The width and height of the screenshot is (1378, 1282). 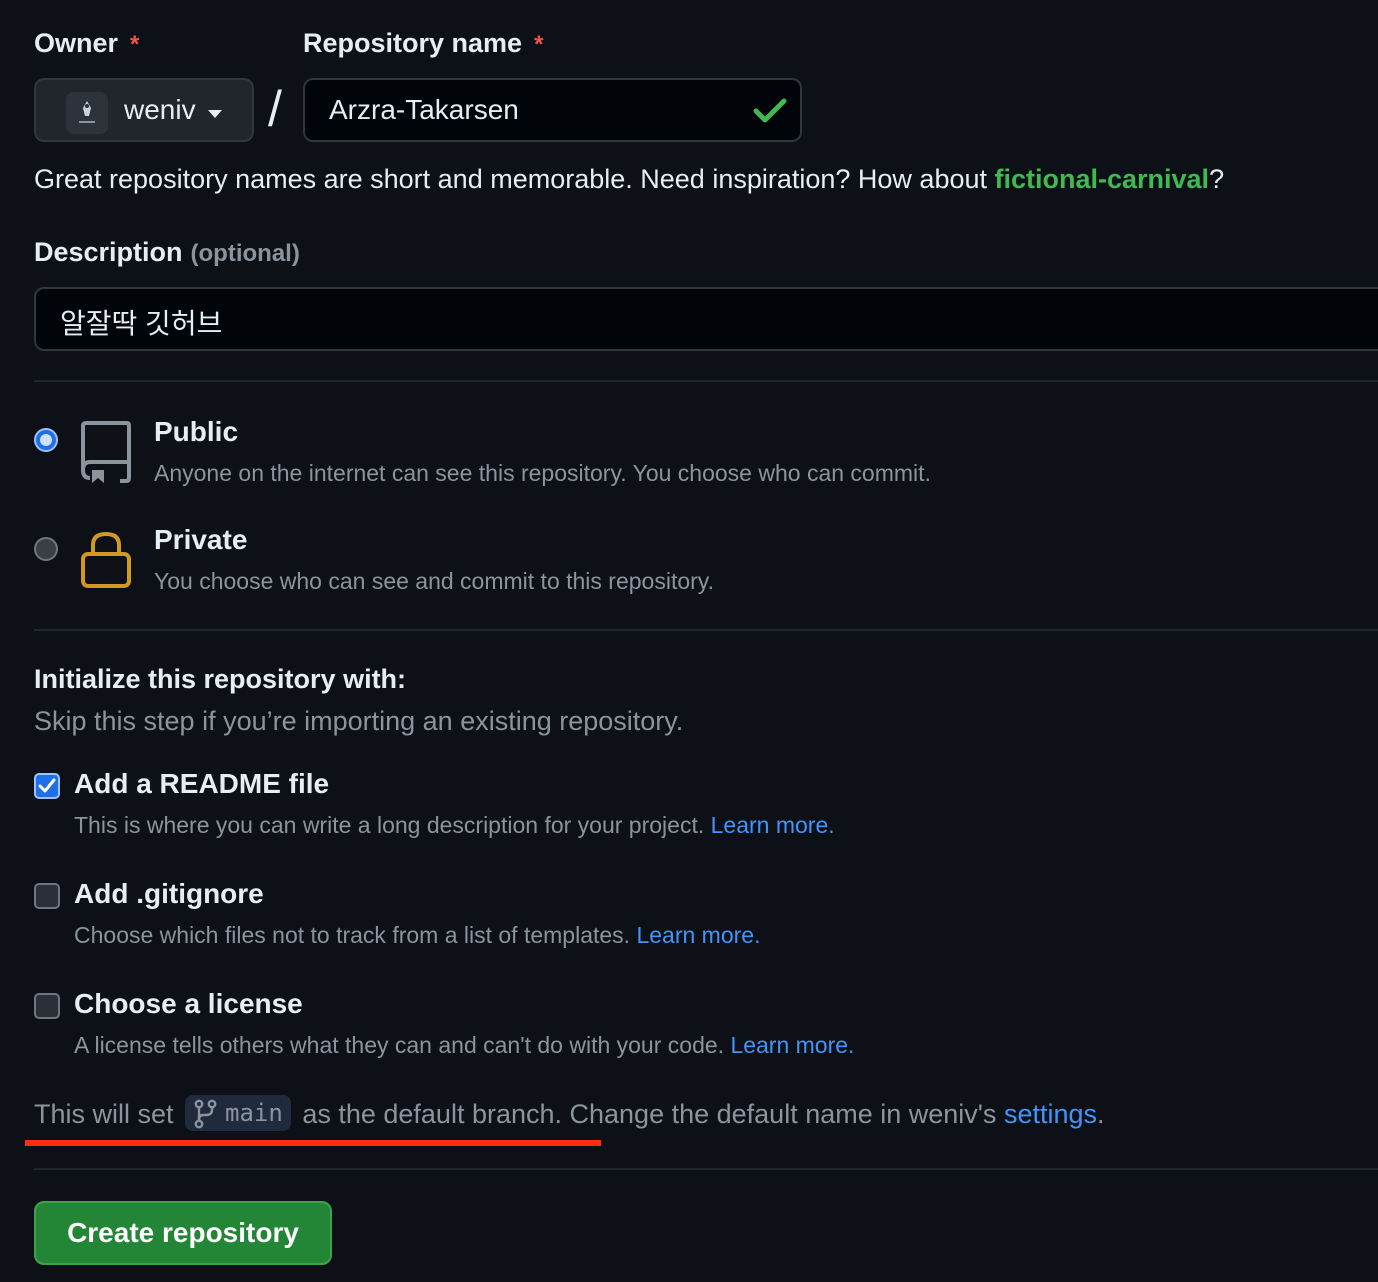 I want to click on create-repository-button: Create repository, so click(x=183, y=1233).